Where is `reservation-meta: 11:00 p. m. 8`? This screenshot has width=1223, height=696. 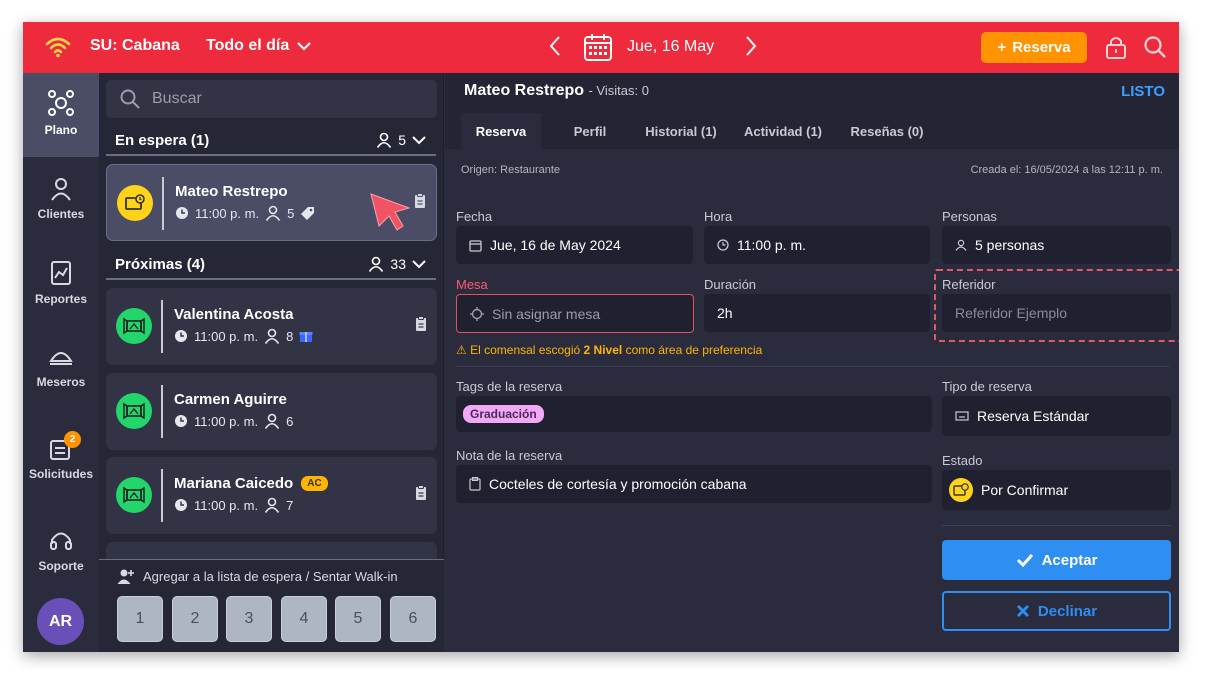
reservation-meta: 11:00 p. m. 8 is located at coordinates (243, 336).